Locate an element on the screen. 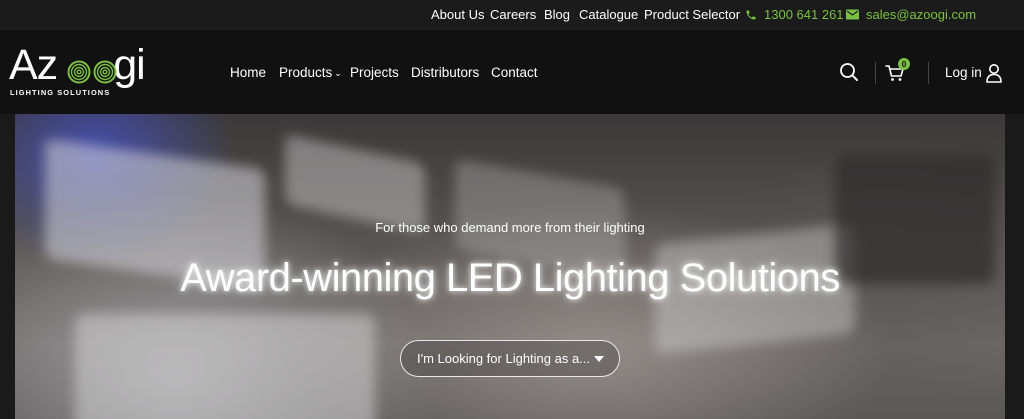 This screenshot has height=419, width=1024. nav-home: Home is located at coordinates (248, 72).